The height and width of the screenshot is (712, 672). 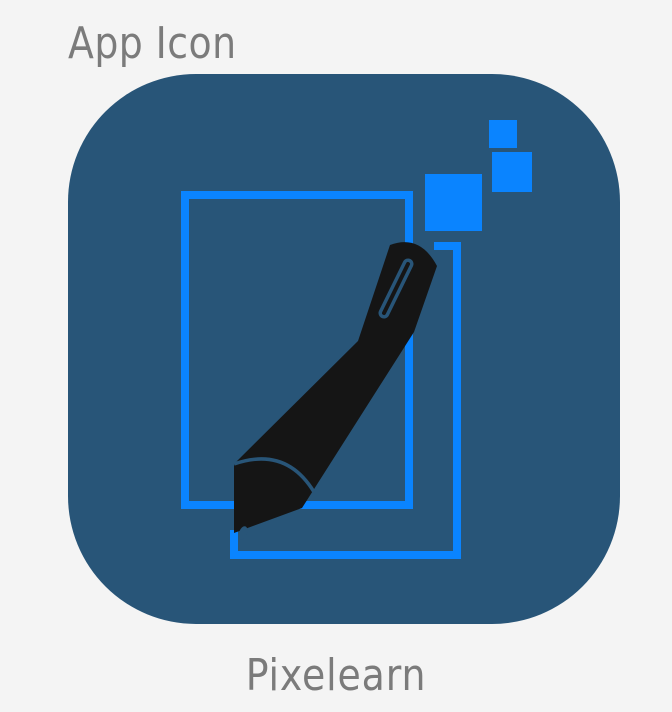 I want to click on pixel-medium-icon, so click(x=512, y=172).